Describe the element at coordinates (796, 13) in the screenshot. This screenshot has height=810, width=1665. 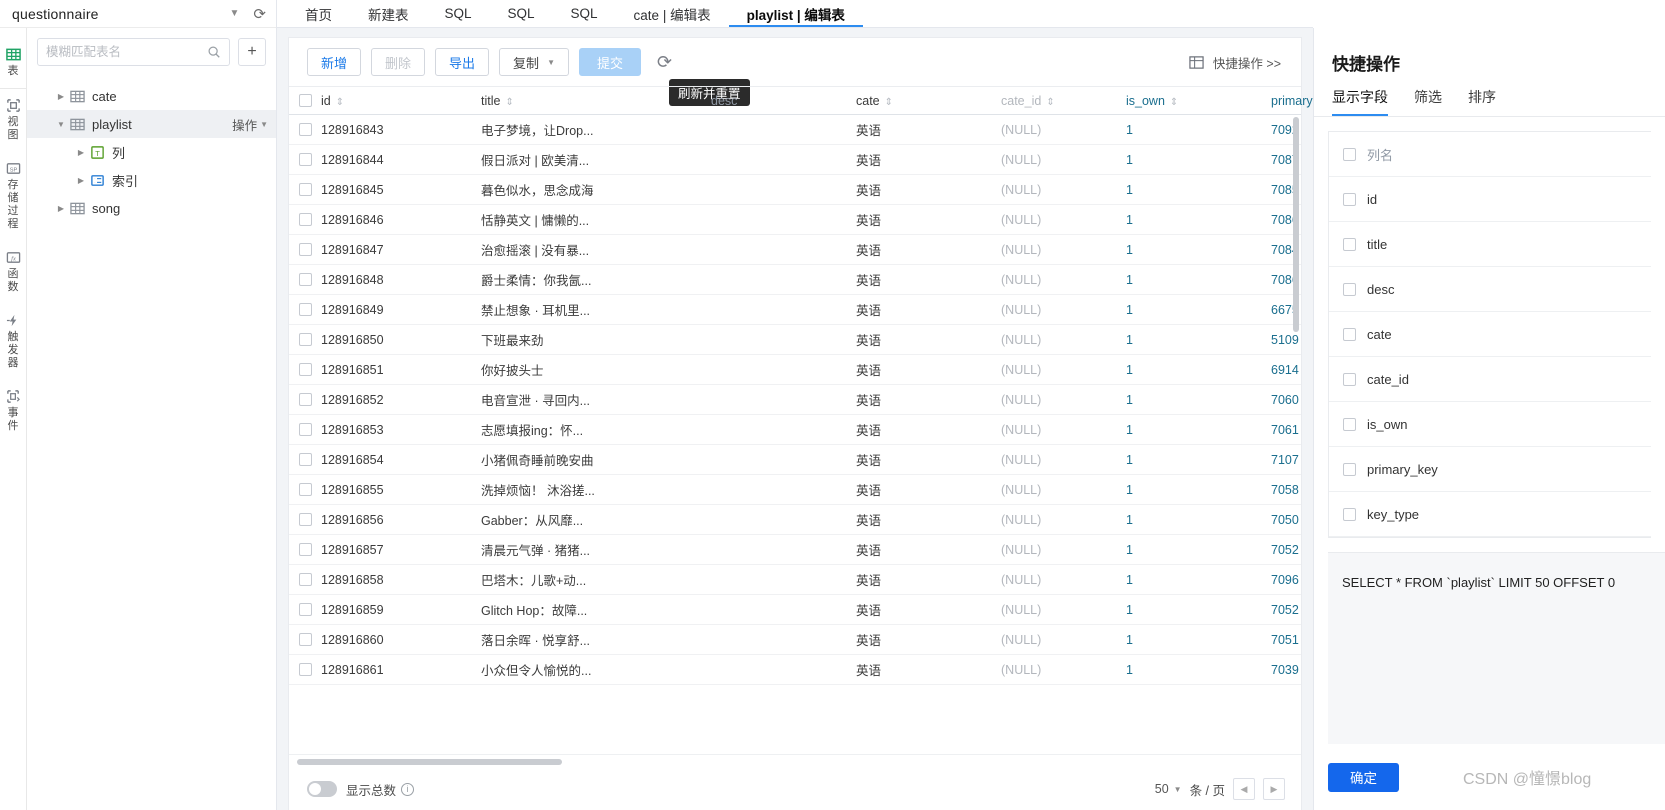
I see `tab-playlist-edit: playlist | 编辑表` at that location.